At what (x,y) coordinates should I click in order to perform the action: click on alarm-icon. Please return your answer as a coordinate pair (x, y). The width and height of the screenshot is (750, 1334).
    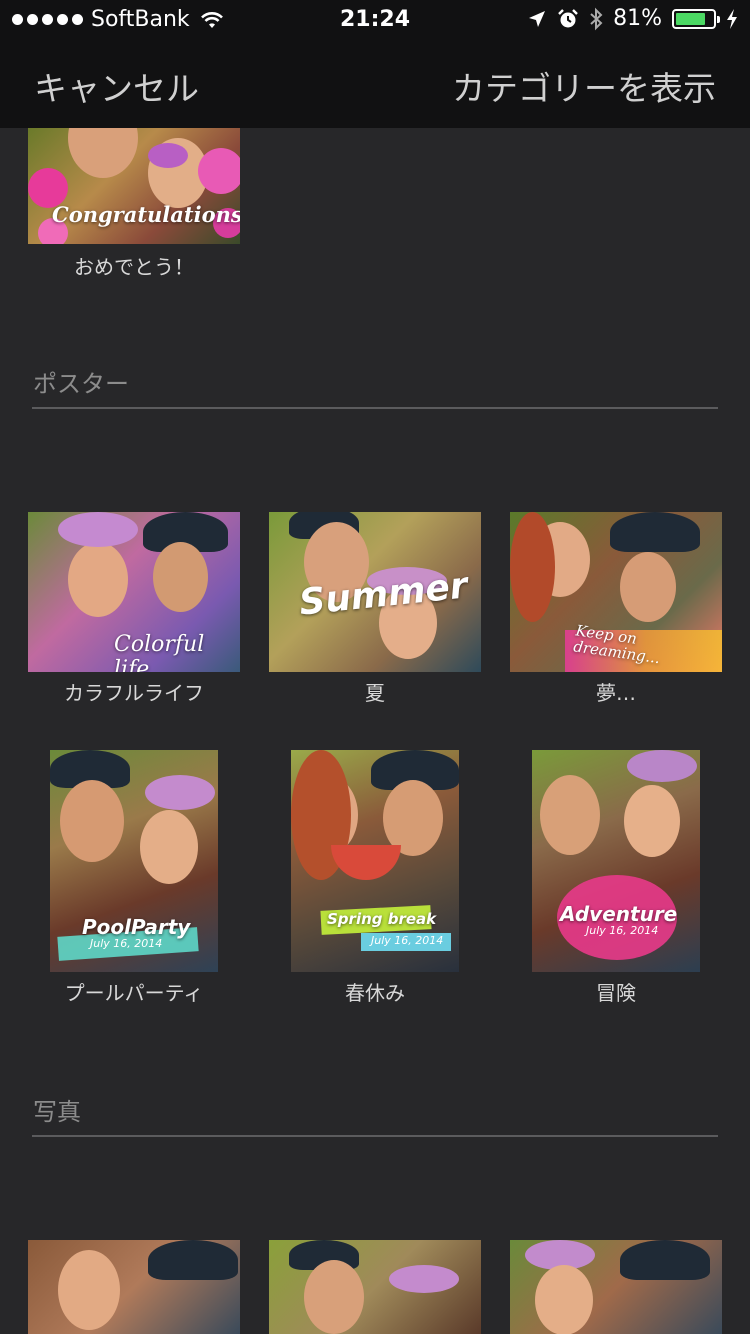
    Looking at the image, I should click on (568, 17).